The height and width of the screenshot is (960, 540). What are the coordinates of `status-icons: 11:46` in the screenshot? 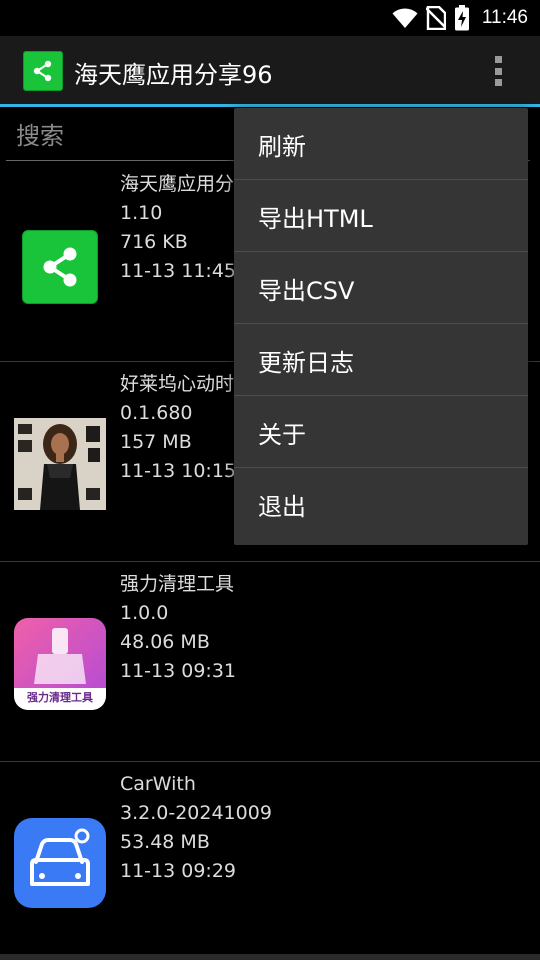 It's located at (460, 18).